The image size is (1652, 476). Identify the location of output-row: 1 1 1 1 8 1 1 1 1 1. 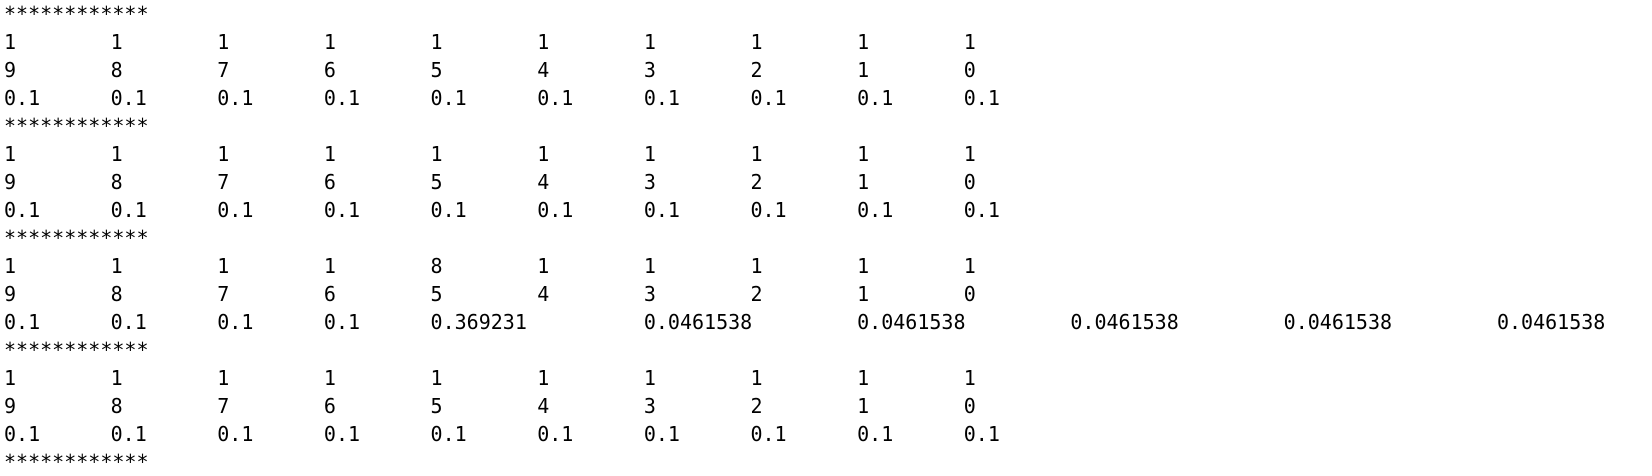
(826, 266).